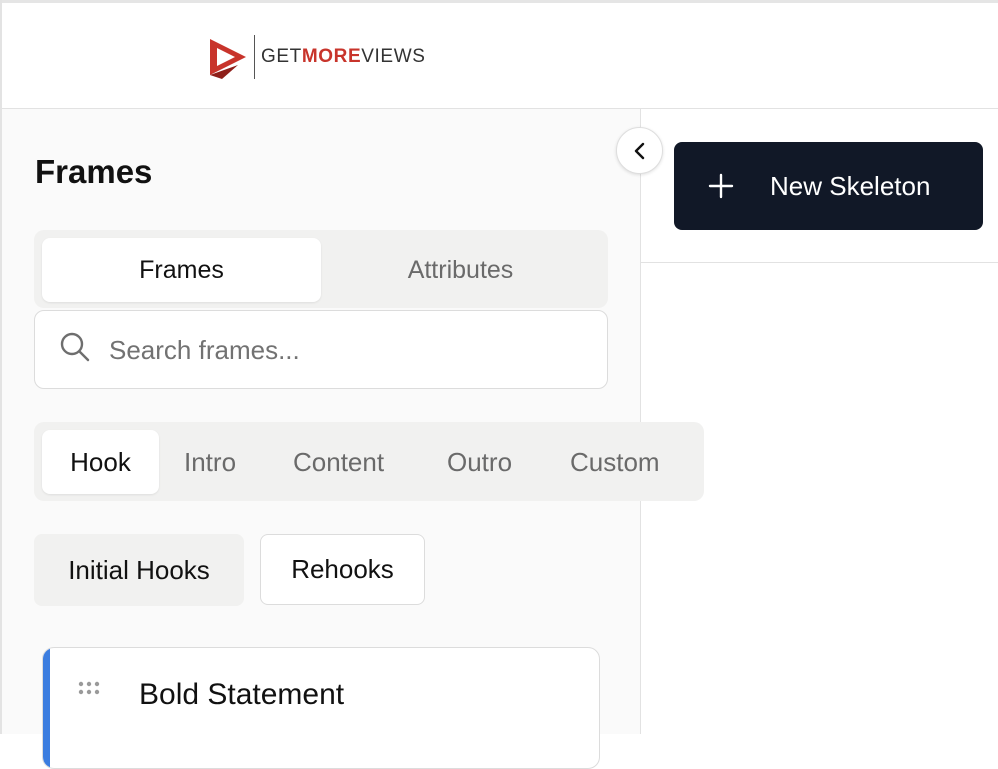 This screenshot has height=769, width=998. I want to click on category-tab-hook: Hook, so click(100, 462).